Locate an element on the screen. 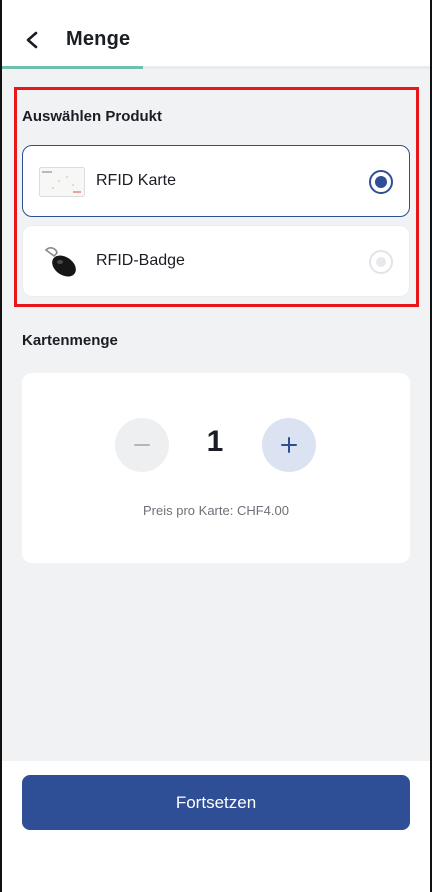 Image resolution: width=432 pixels, height=892 pixels. page-title: Menge is located at coordinates (98, 39).